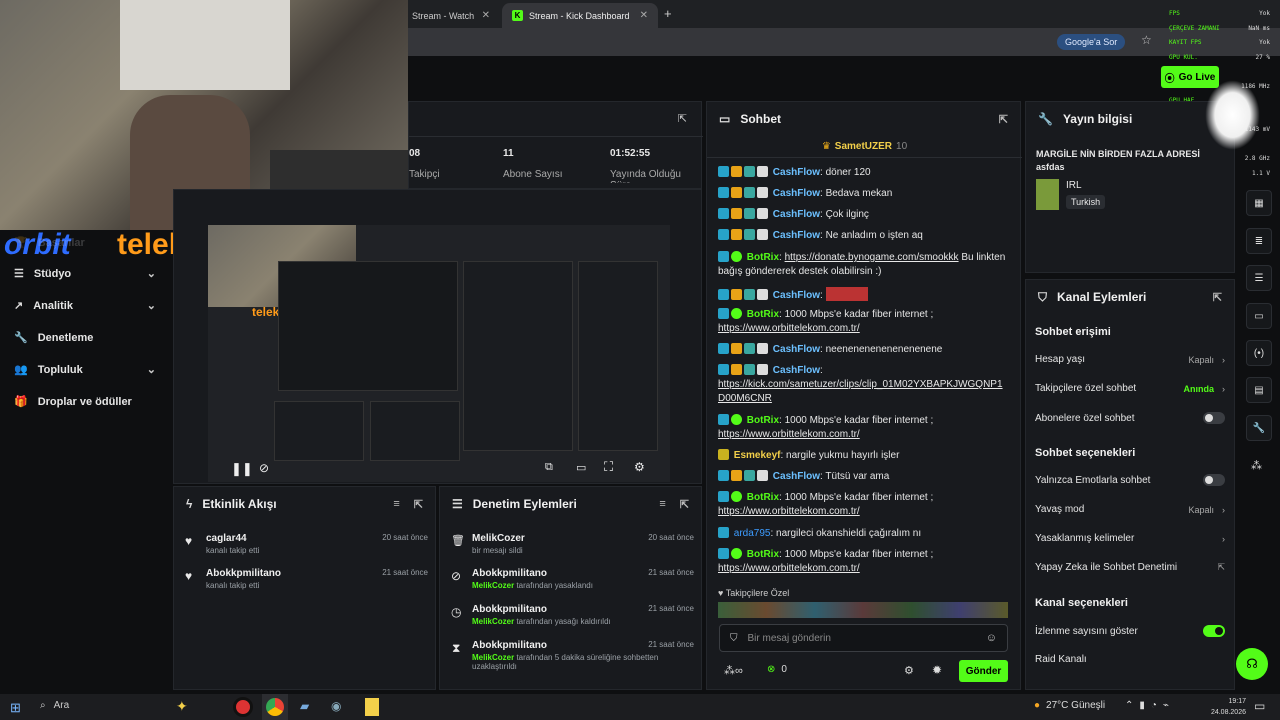  Describe the element at coordinates (1069, 705) in the screenshot. I see `weather-widget: ● 27°C Güneşli` at that location.